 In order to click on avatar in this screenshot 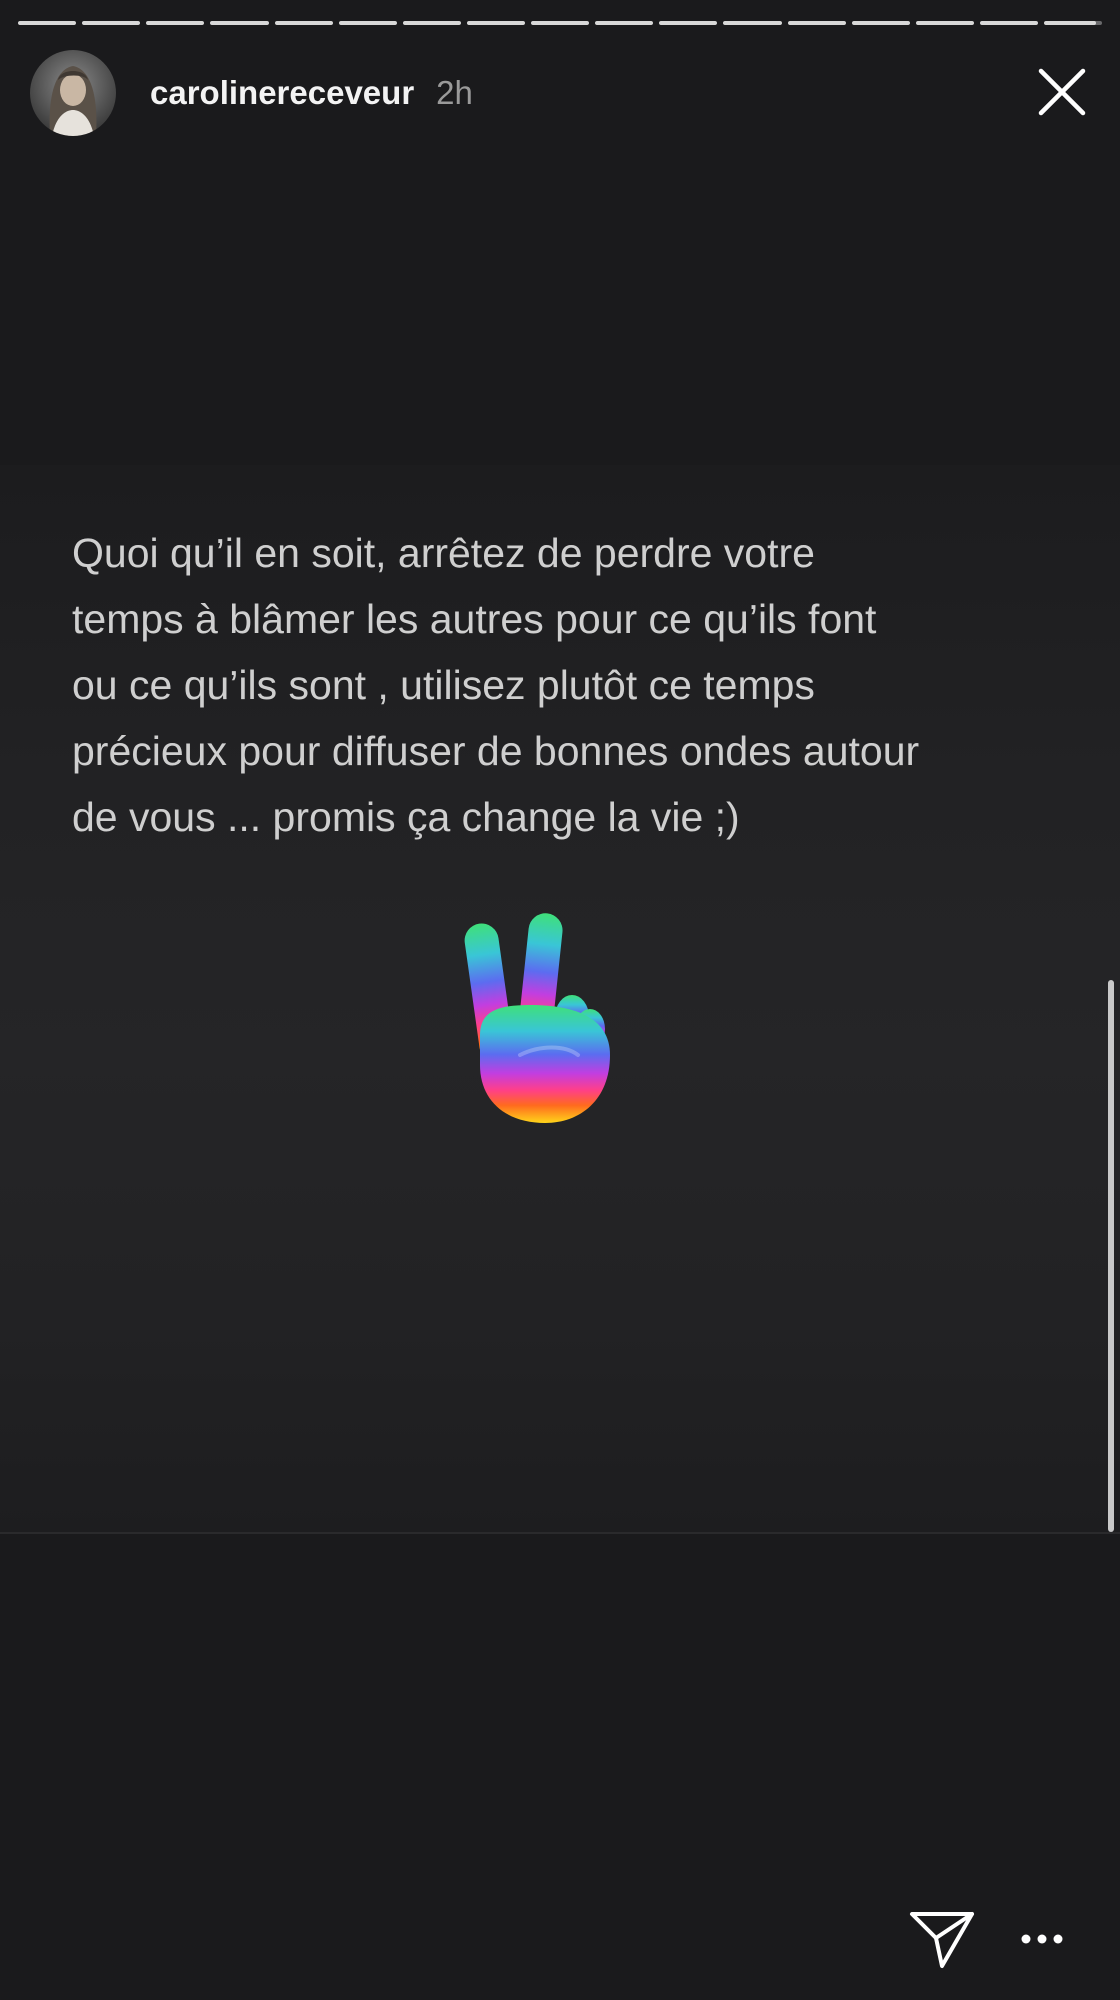, I will do `click(73, 93)`.